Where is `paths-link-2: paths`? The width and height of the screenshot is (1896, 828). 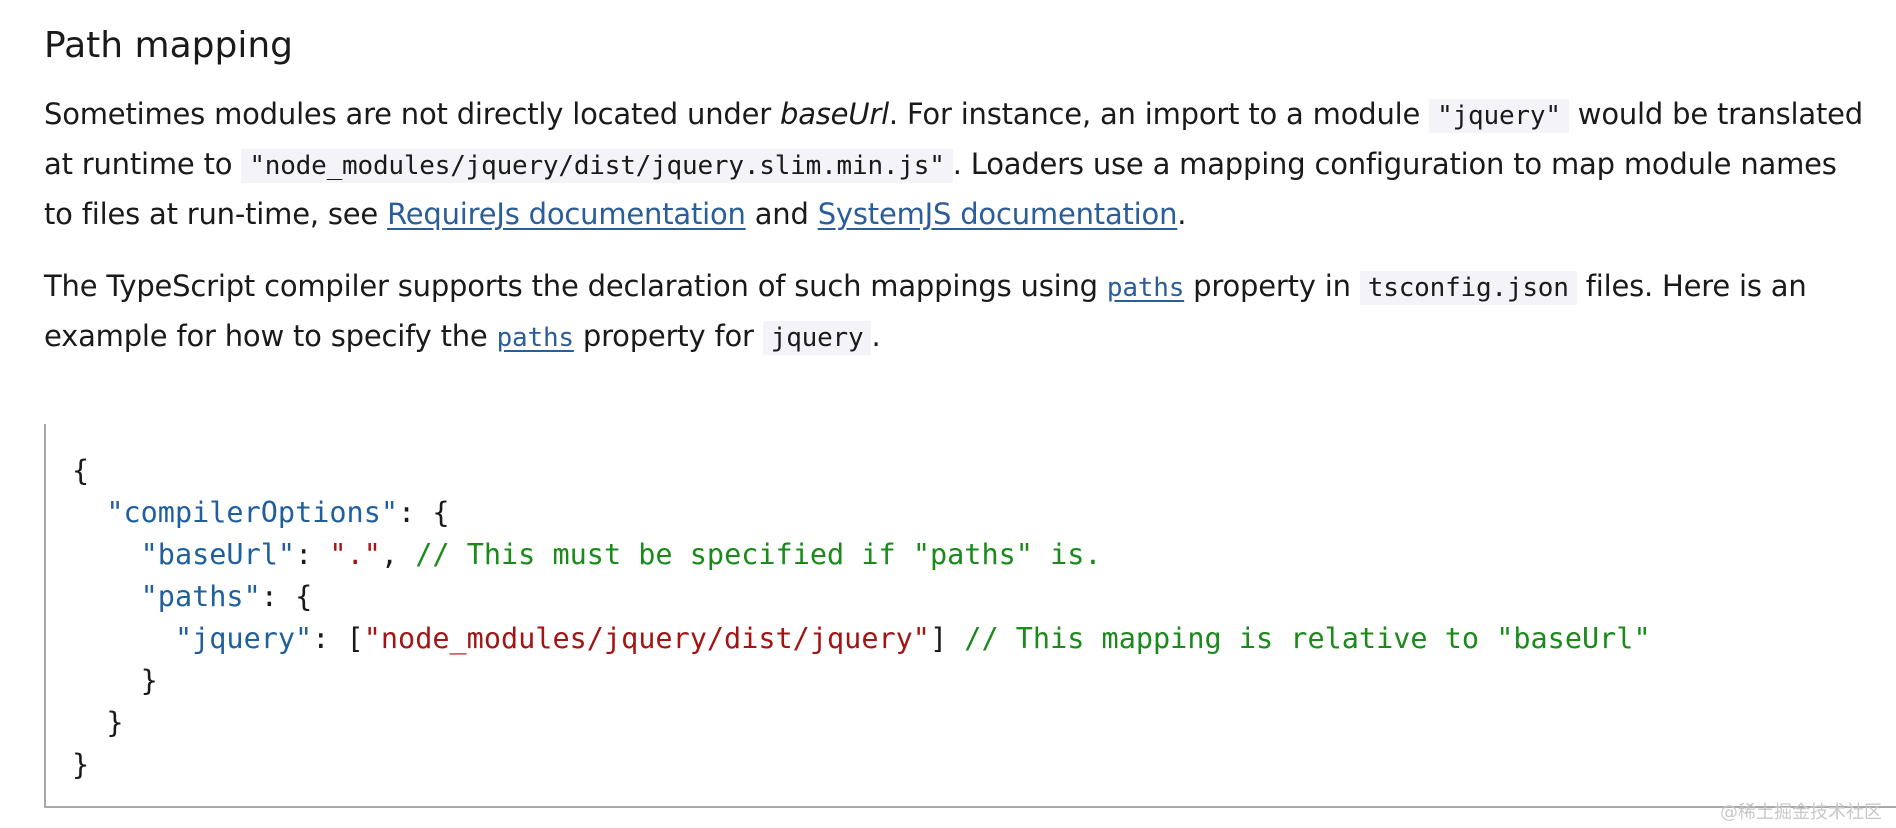 paths-link-2: paths is located at coordinates (535, 336).